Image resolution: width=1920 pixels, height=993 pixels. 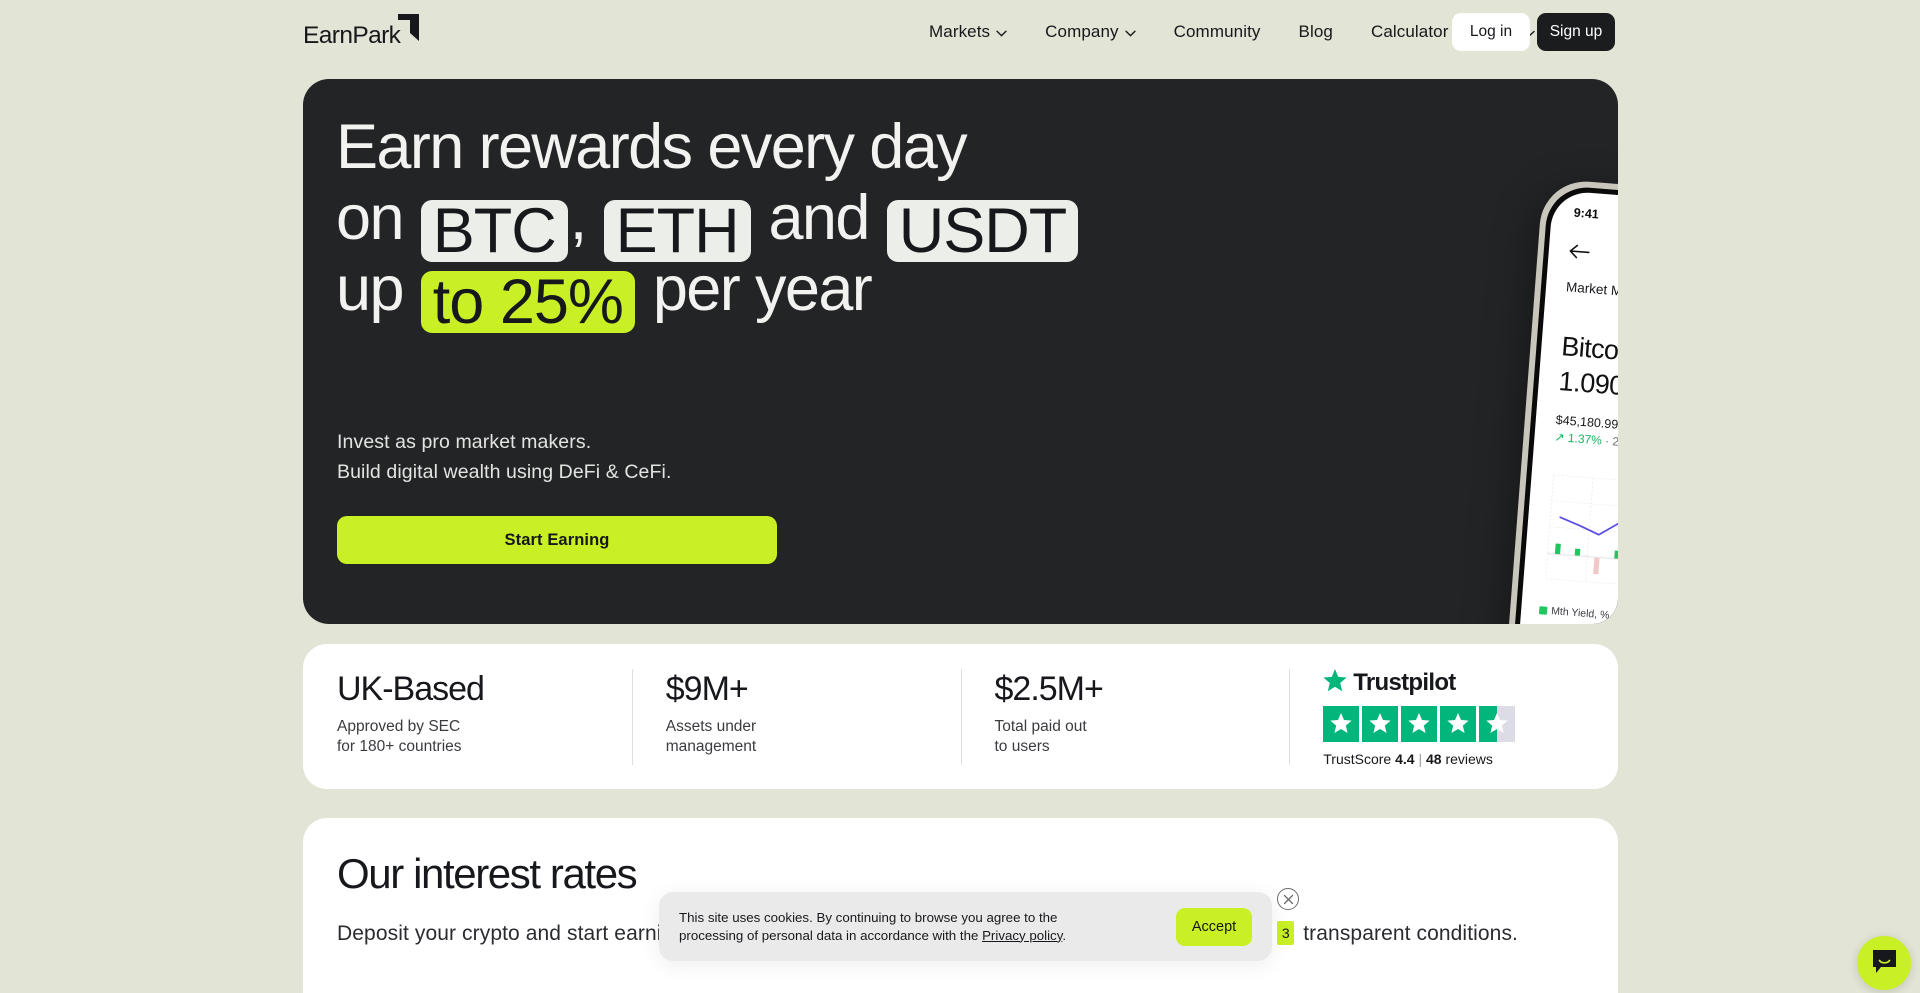 I want to click on headline-tag-btc: BTC, so click(x=494, y=231).